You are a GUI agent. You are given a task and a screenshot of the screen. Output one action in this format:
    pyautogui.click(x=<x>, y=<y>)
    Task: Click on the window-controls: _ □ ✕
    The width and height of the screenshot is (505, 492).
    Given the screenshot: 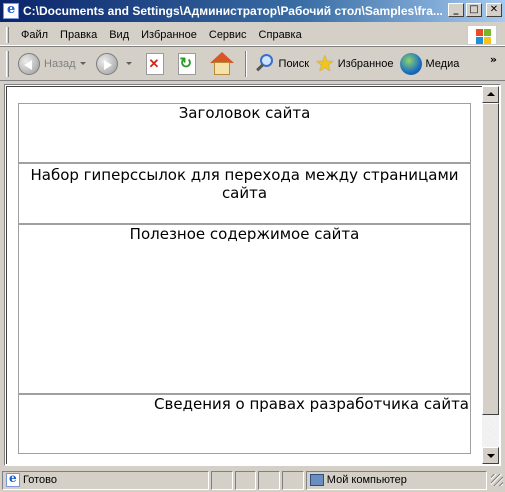 What is the action you would take?
    pyautogui.click(x=475, y=10)
    